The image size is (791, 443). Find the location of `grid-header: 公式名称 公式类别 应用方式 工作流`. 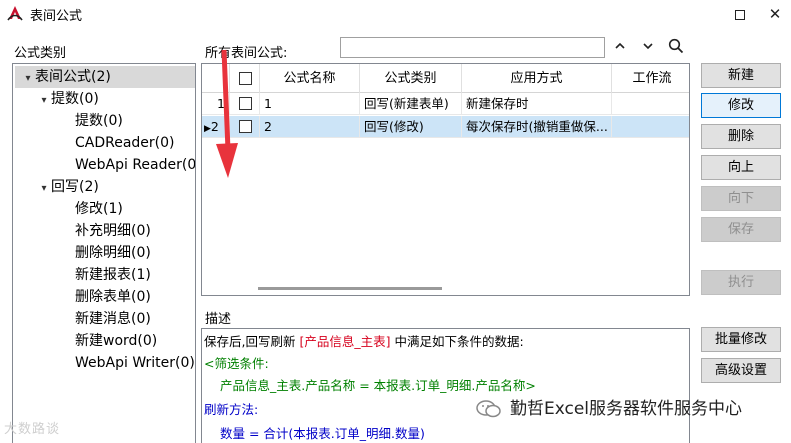

grid-header: 公式名称 公式类别 应用方式 工作流 is located at coordinates (445, 78).